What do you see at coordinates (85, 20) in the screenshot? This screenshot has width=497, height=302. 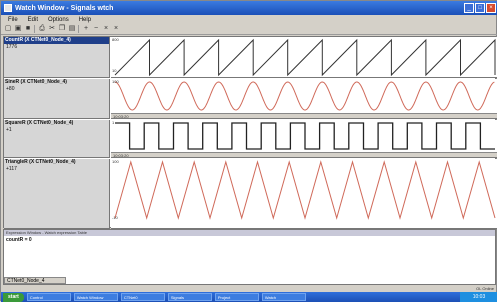 I see `menu-help: Help` at bounding box center [85, 20].